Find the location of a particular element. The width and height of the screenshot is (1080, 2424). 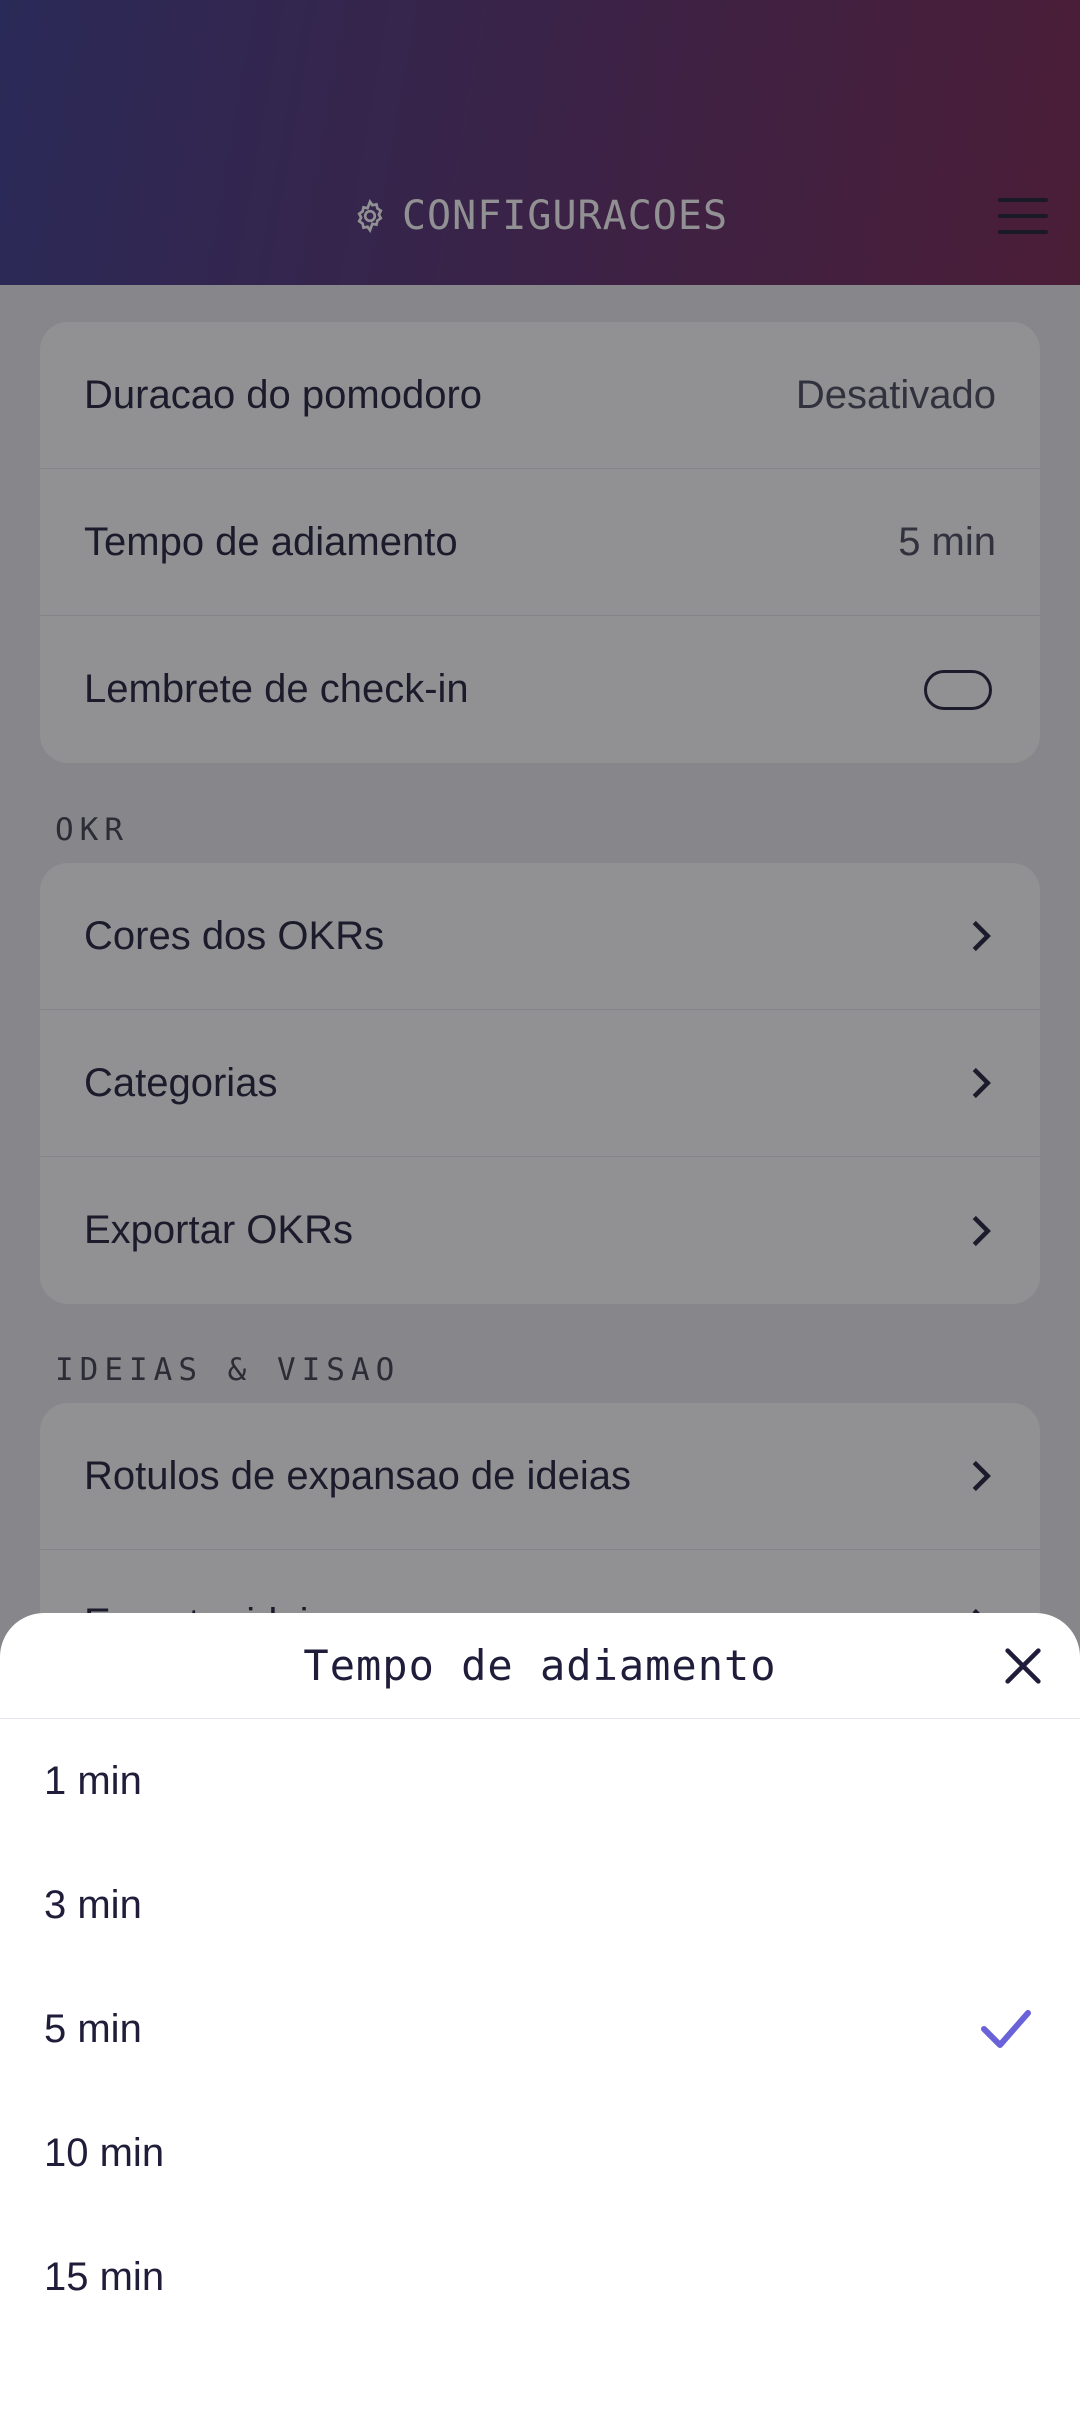

option-label: 10 min is located at coordinates (104, 2152).